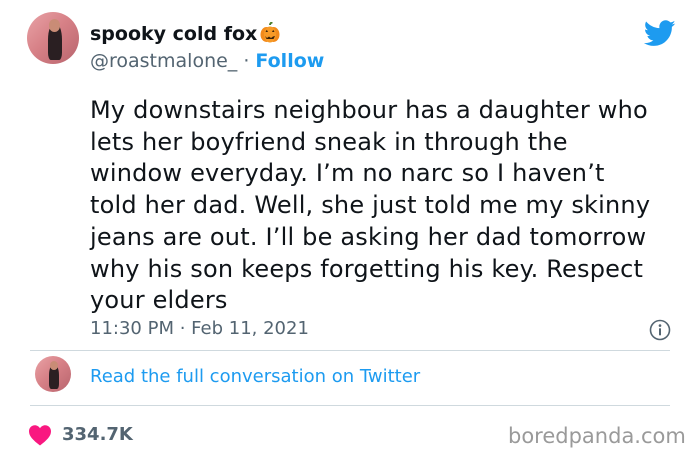  I want to click on author-name-row: spooky cold fox, so click(185, 33).